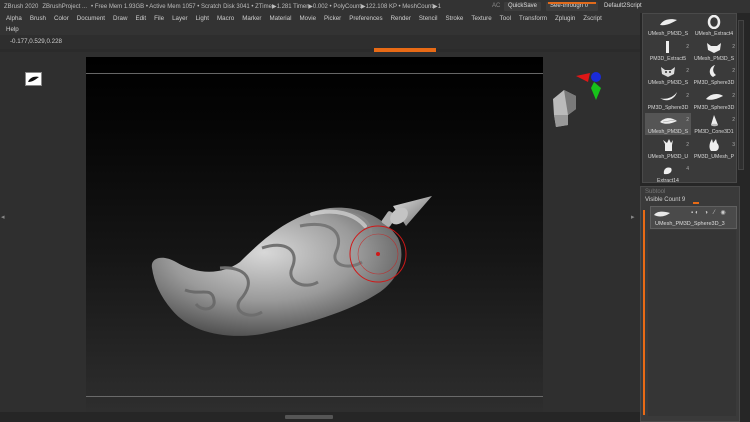 This screenshot has width=750, height=422. Describe the element at coordinates (668, 22) in the screenshot. I see `brush-stroke-icon` at that location.